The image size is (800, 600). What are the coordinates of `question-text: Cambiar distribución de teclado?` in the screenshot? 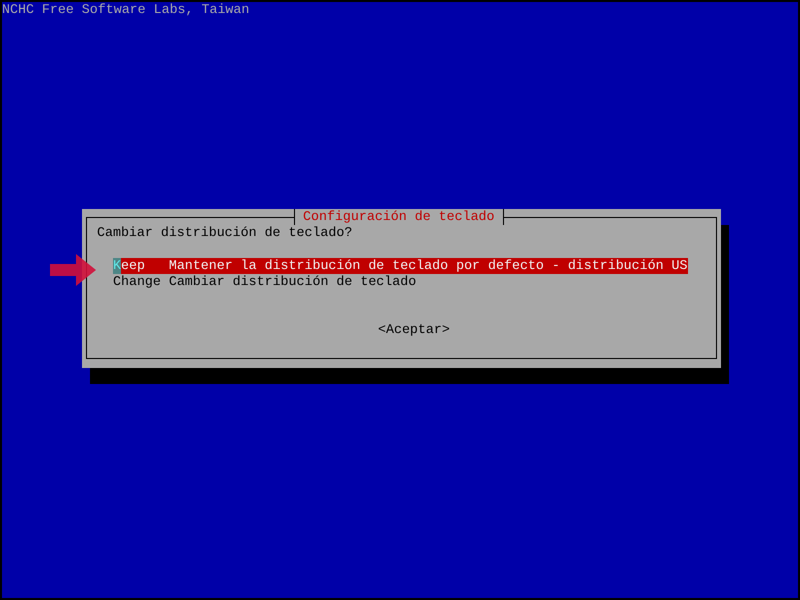 It's located at (224, 233).